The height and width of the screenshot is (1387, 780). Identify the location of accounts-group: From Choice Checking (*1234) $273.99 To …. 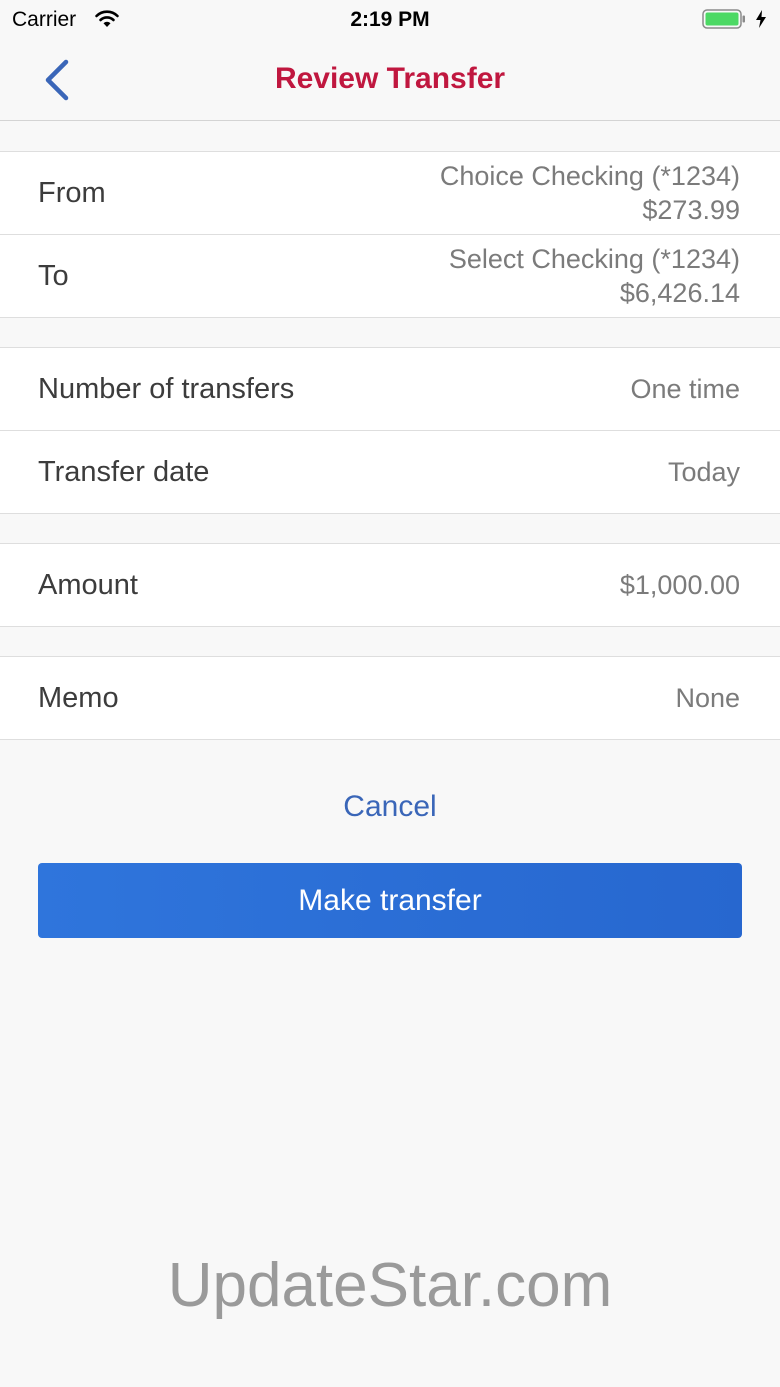
(390, 234).